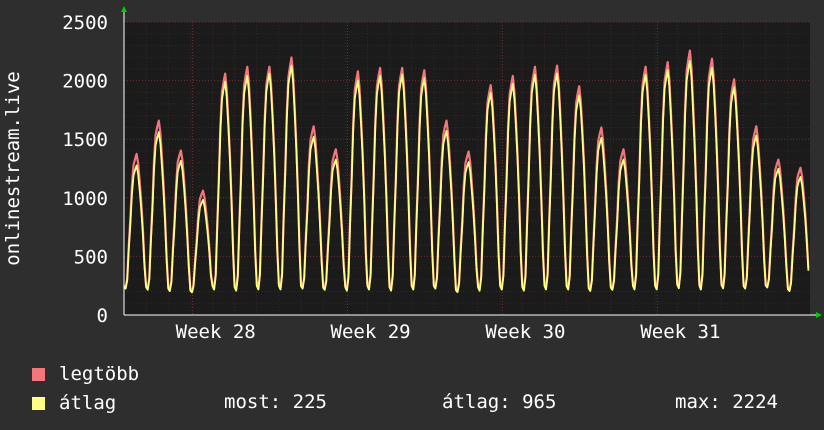 This screenshot has width=824, height=430. I want to click on y-tick-label: 2500, so click(85, 23).